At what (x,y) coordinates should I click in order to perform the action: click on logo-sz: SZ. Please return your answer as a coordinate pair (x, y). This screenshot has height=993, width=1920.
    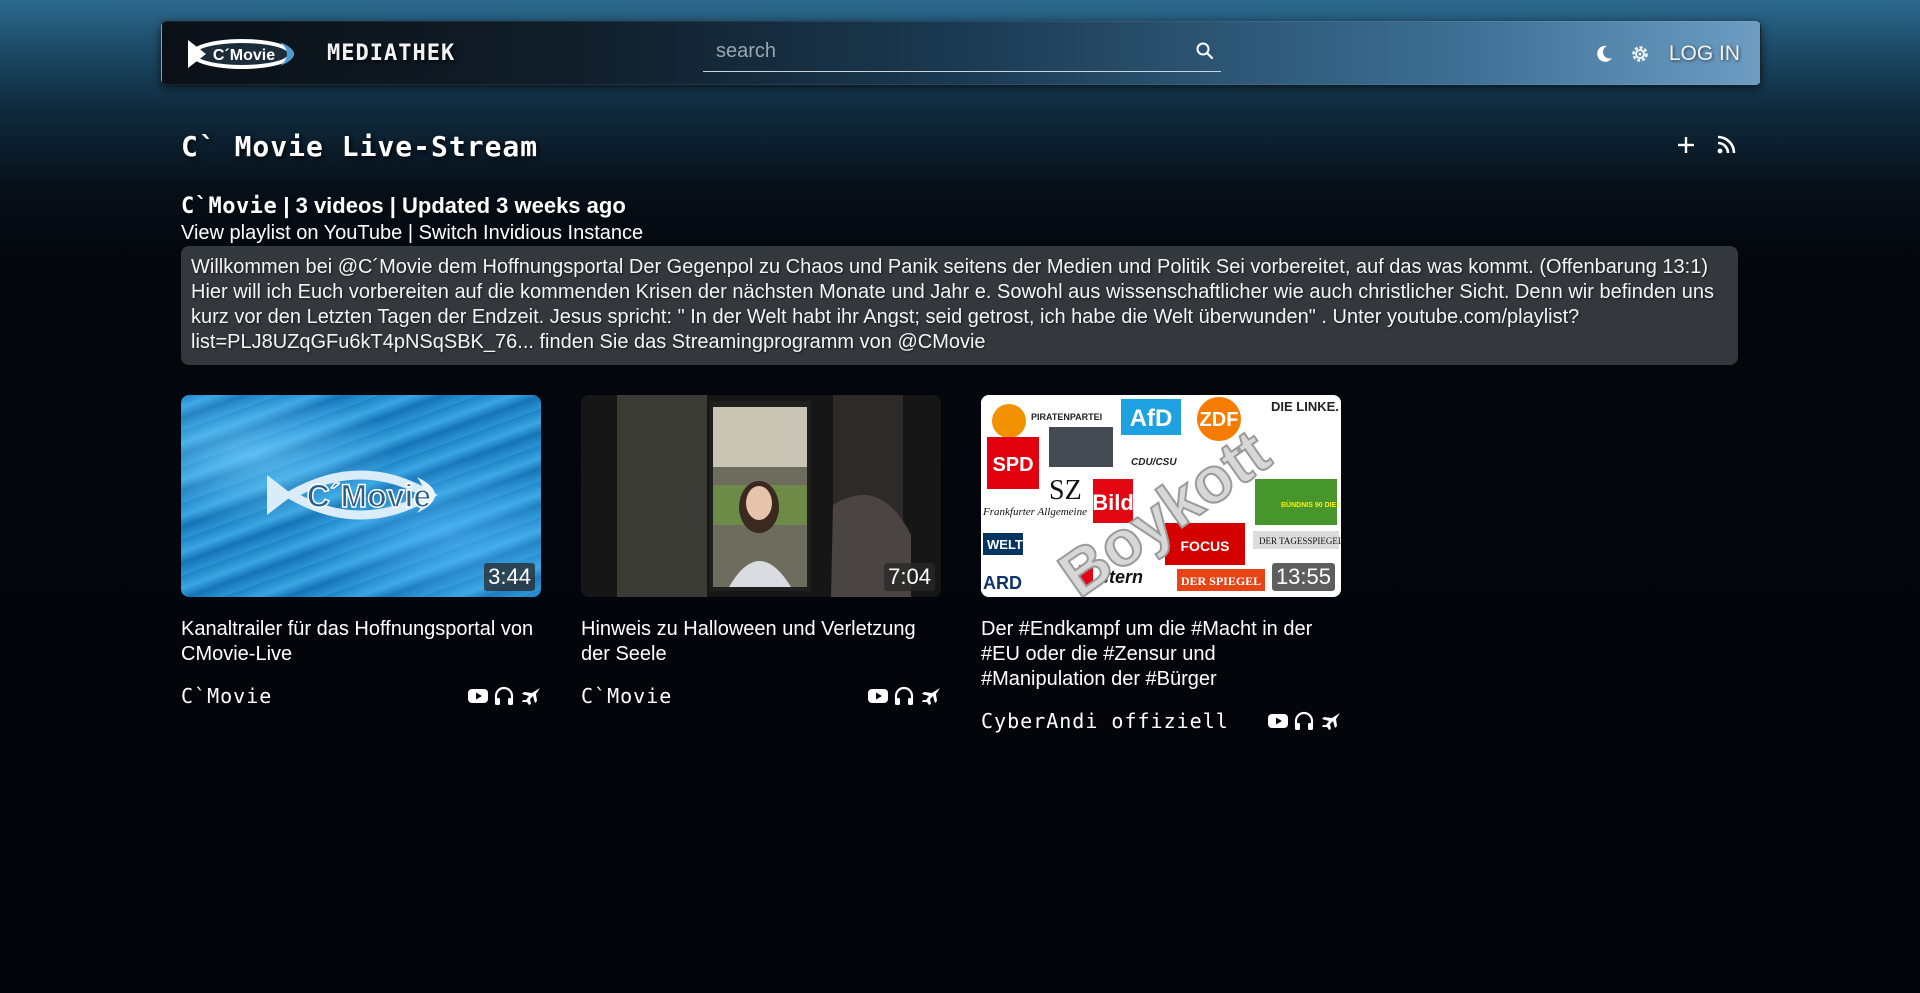
    Looking at the image, I should click on (1065, 490).